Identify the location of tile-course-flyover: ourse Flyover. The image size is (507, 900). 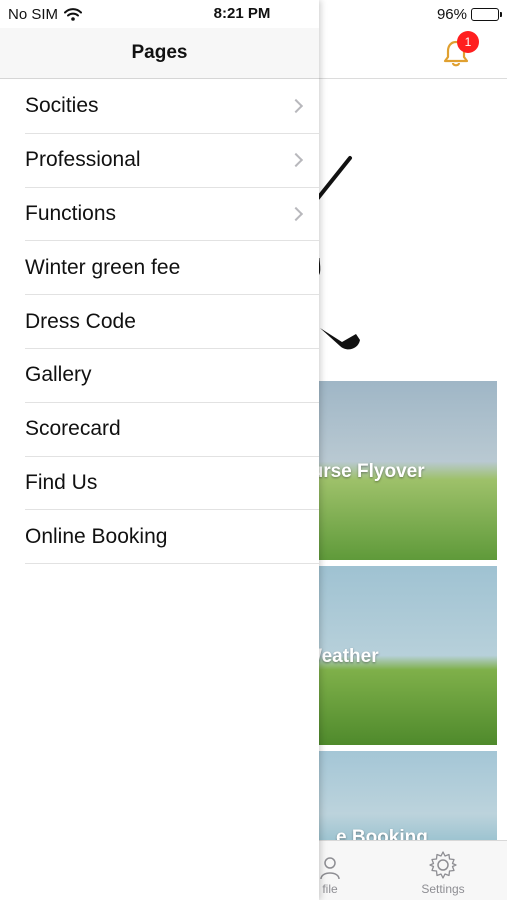
(398, 470).